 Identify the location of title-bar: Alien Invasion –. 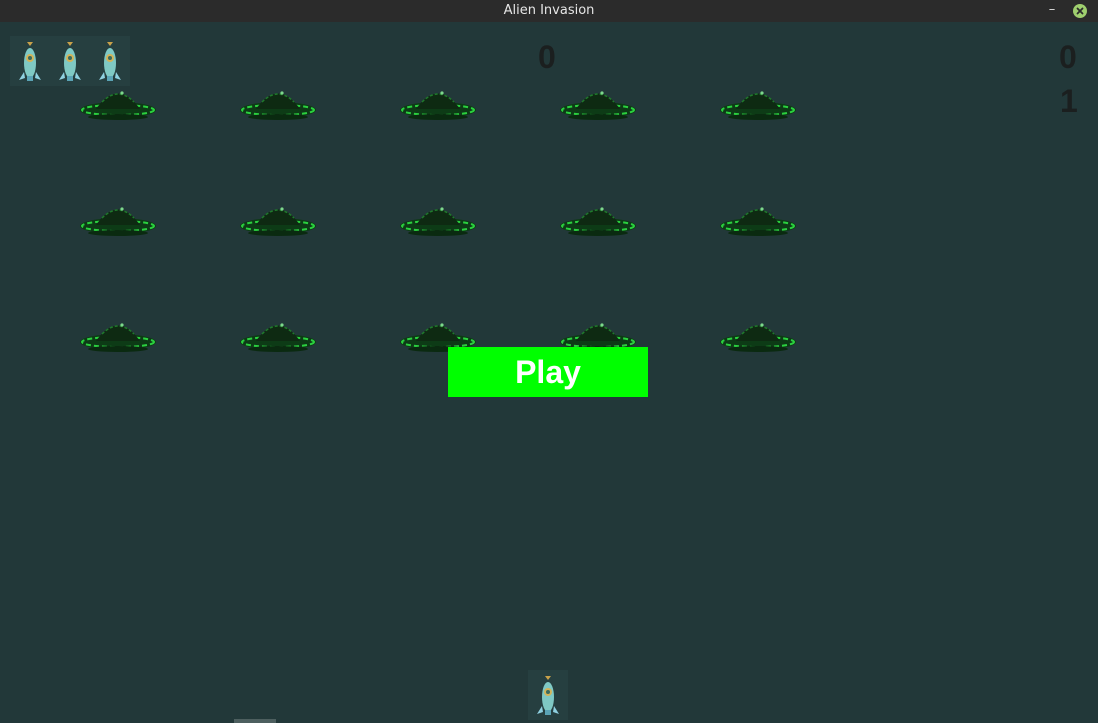
(549, 11).